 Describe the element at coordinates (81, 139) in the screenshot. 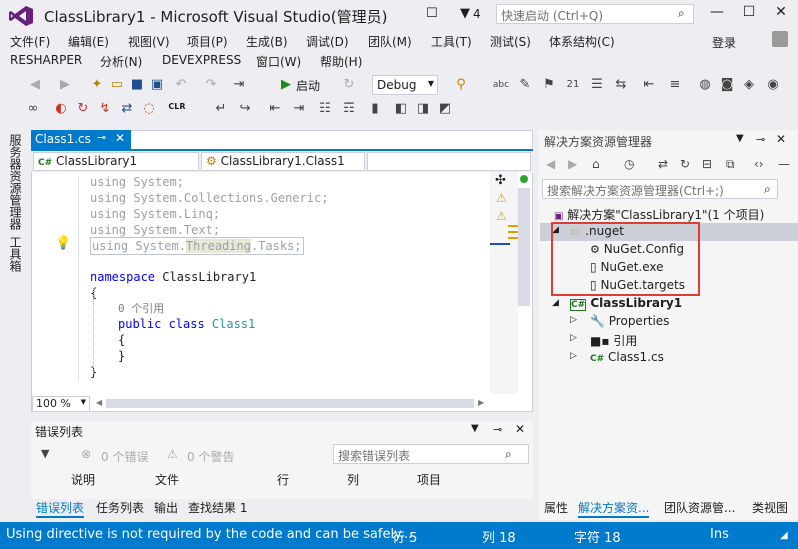

I see `tab-class1-cs: Class1.cs ⊸ ✕` at that location.